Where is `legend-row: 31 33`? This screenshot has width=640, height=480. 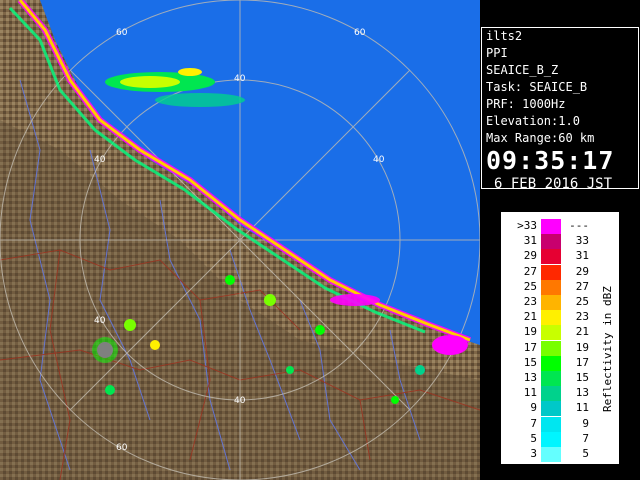
legend-row: 31 33 is located at coordinates (560, 242).